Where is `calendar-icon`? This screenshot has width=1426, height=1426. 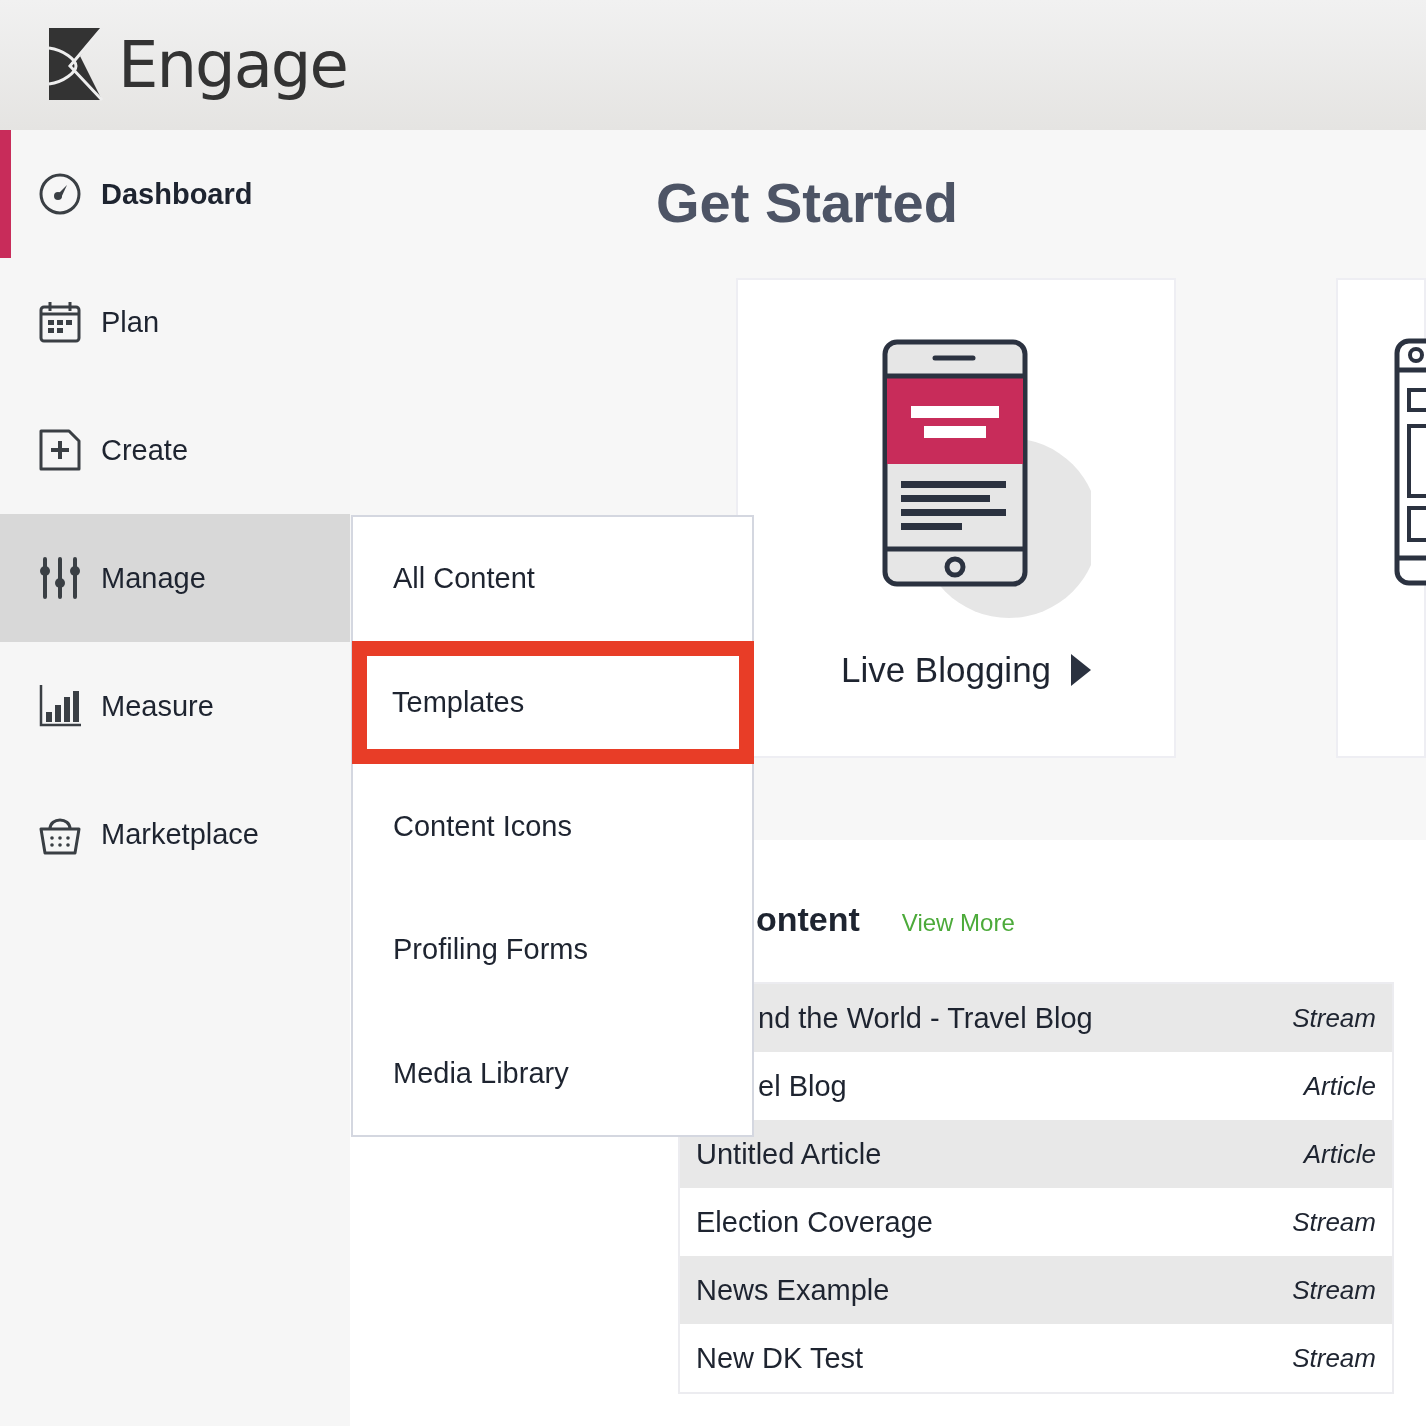 calendar-icon is located at coordinates (60, 322).